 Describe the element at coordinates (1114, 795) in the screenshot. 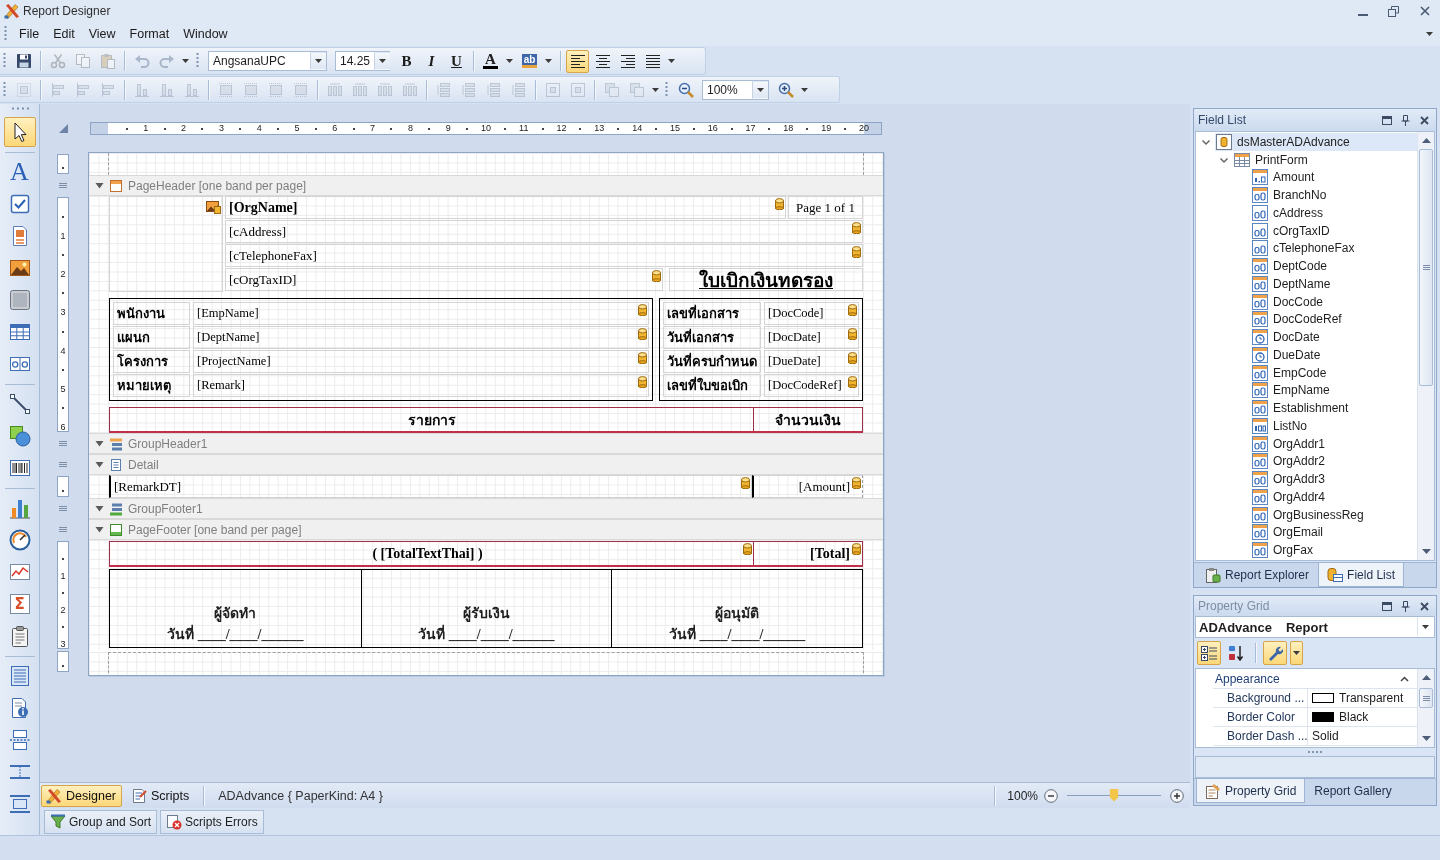

I see `slider-thumb` at that location.